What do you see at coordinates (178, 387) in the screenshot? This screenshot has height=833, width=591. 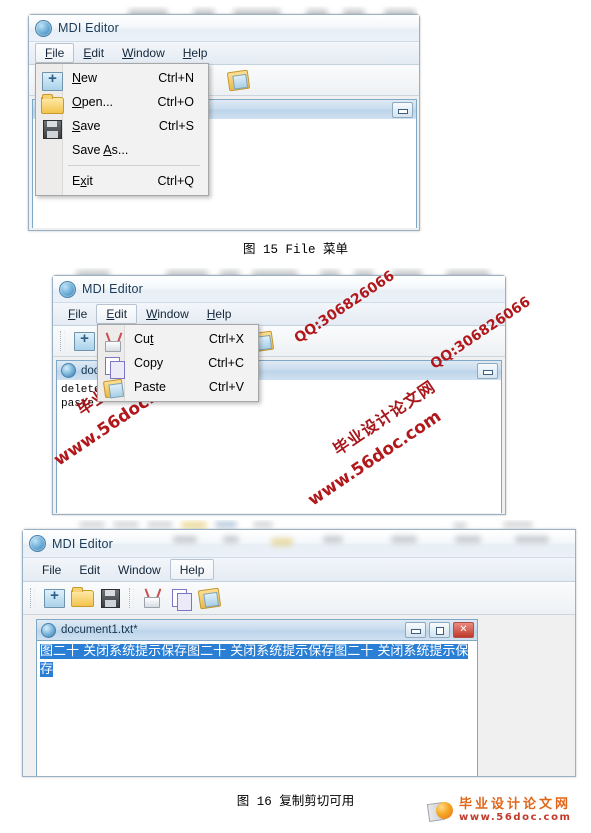 I see `menu-item-paste: Paste Ctrl+V` at bounding box center [178, 387].